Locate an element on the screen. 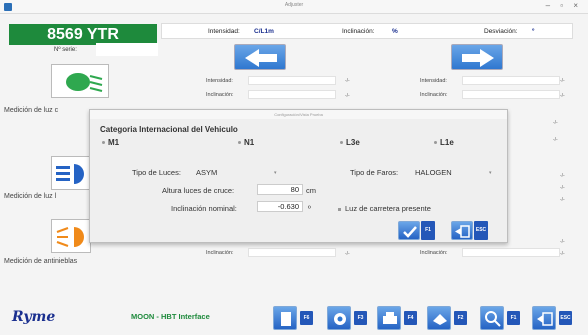 This screenshot has height=335, width=588. inclinacion-label: Inclinación: is located at coordinates (358, 31).